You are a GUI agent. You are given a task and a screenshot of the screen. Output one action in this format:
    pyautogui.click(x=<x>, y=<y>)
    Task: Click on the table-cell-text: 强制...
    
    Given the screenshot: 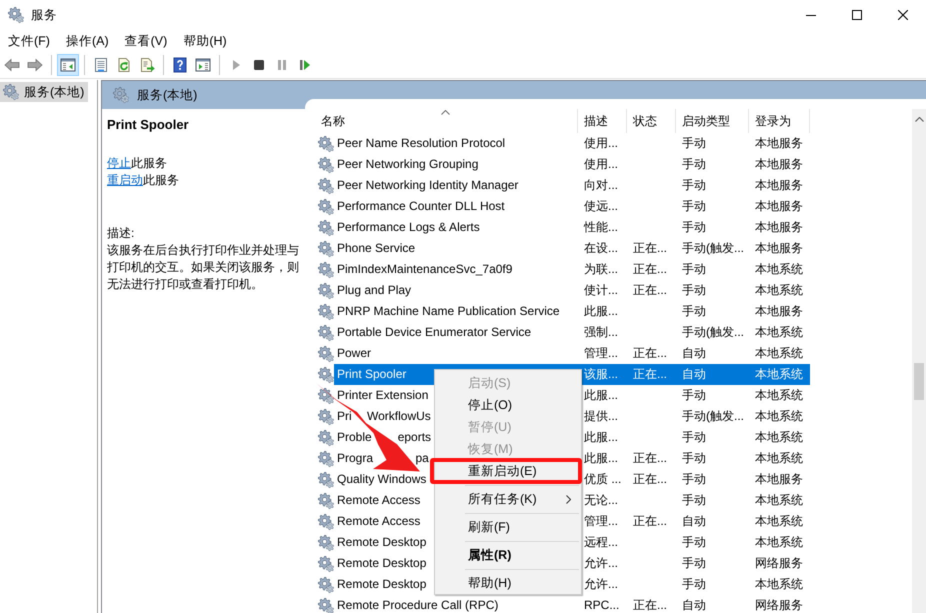 What is the action you would take?
    pyautogui.click(x=601, y=332)
    